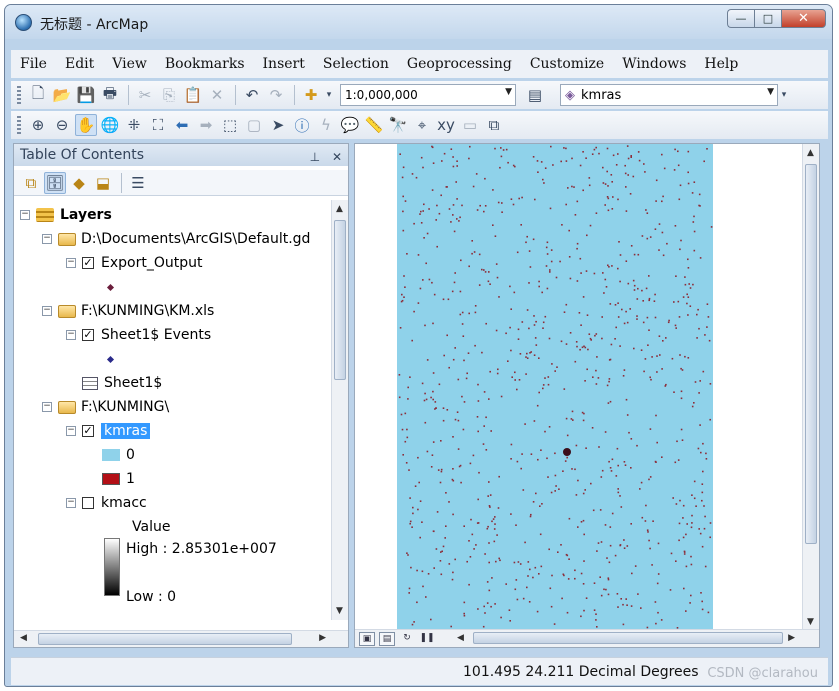  Describe the element at coordinates (427, 639) in the screenshot. I see `pause-drawing-icon: ❚❚` at that location.